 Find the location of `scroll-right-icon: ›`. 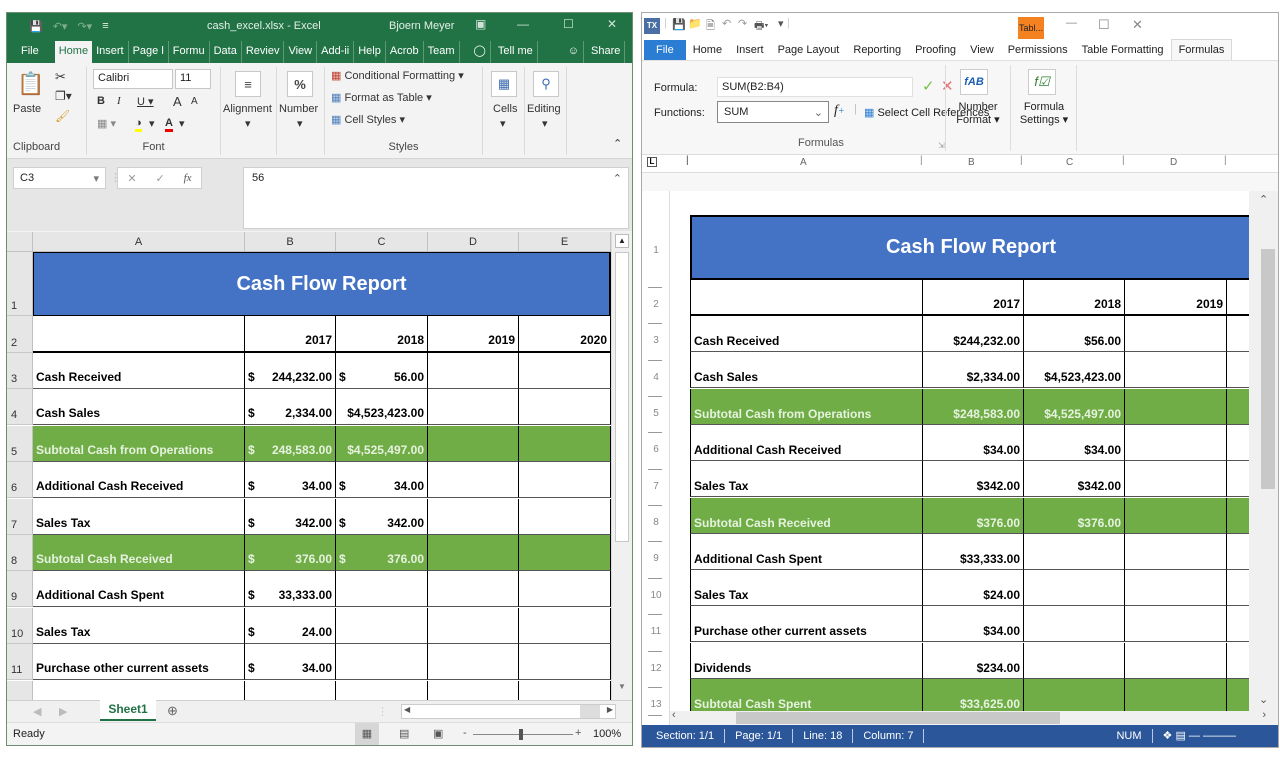

scroll-right-icon: › is located at coordinates (1264, 715).